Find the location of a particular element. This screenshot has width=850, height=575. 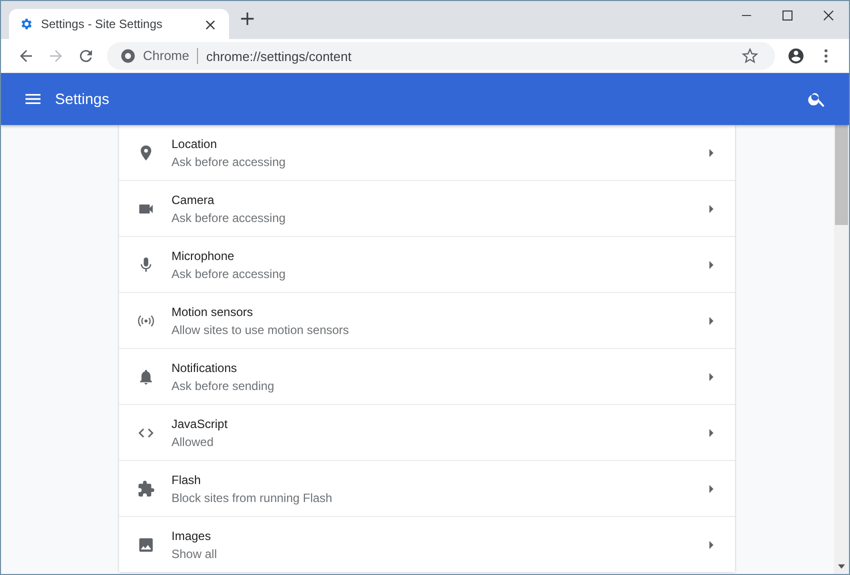

setting-status: Show all is located at coordinates (195, 553).